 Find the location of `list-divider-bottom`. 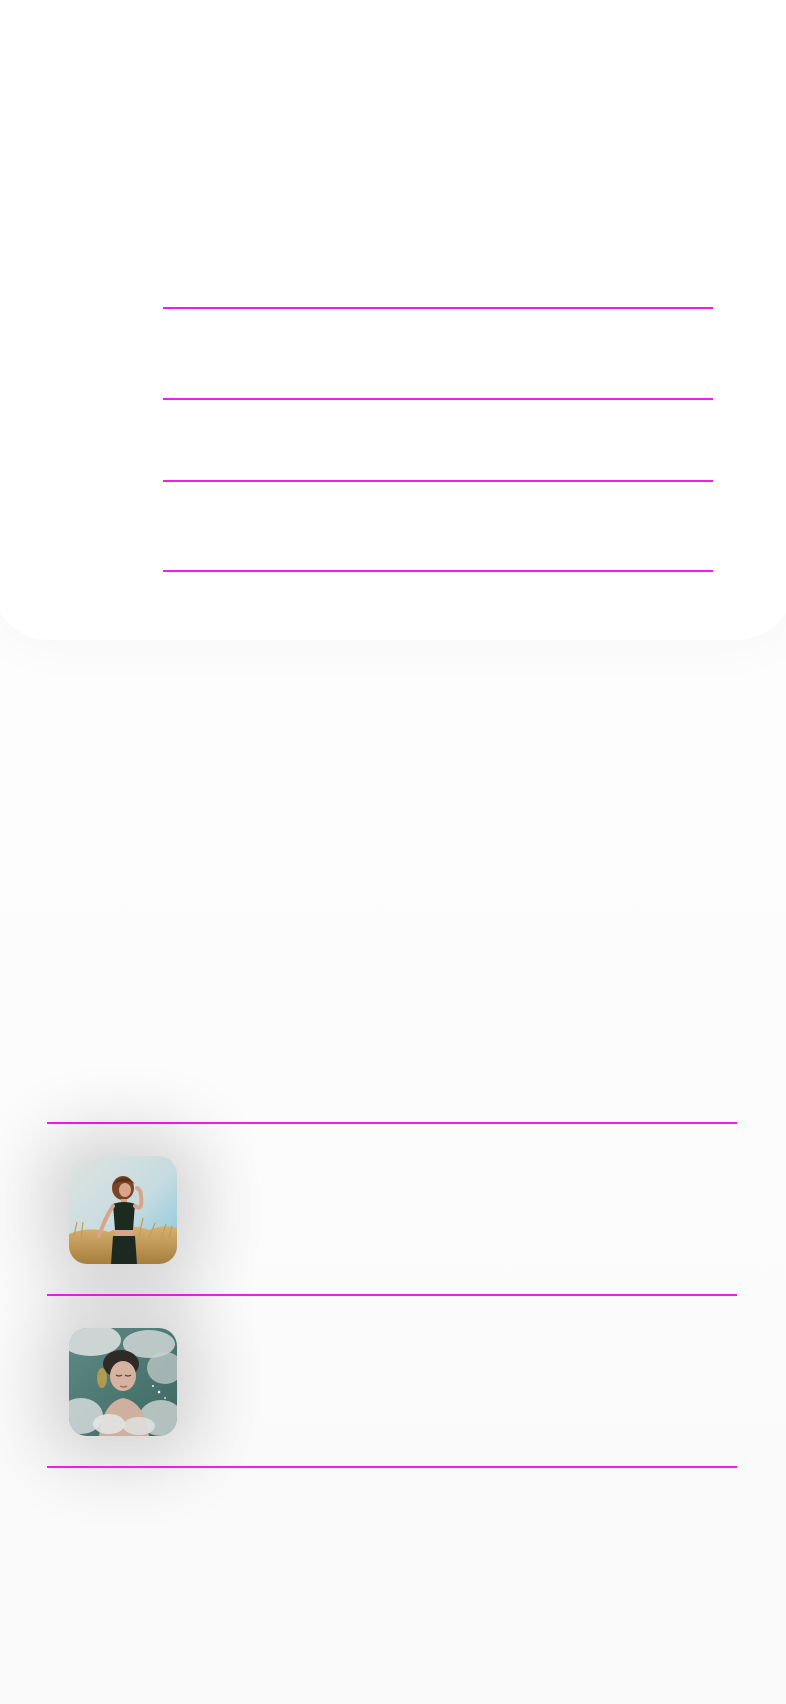

list-divider-bottom is located at coordinates (392, 1467).